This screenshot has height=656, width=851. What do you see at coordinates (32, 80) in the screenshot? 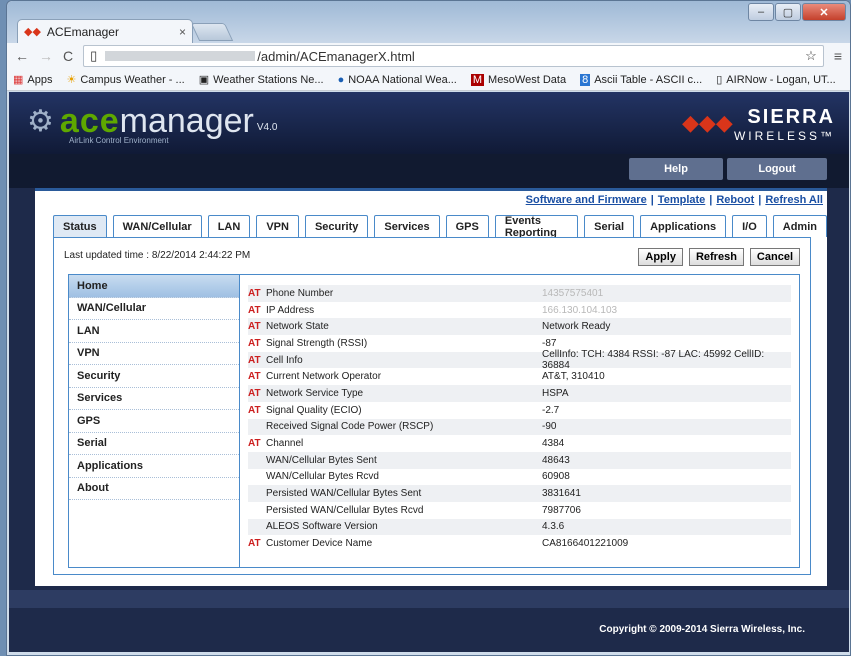
I see `bookmark-apps: ▦ Apps` at bounding box center [32, 80].